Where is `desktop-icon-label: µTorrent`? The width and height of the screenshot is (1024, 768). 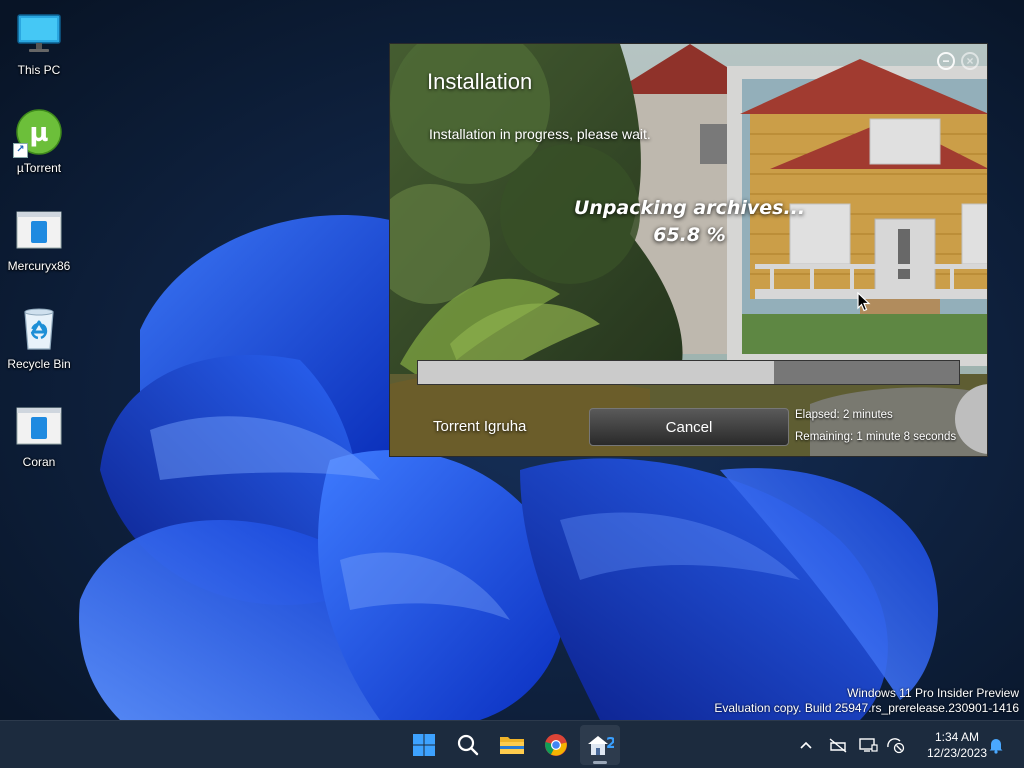 desktop-icon-label: µTorrent is located at coordinates (39, 168).